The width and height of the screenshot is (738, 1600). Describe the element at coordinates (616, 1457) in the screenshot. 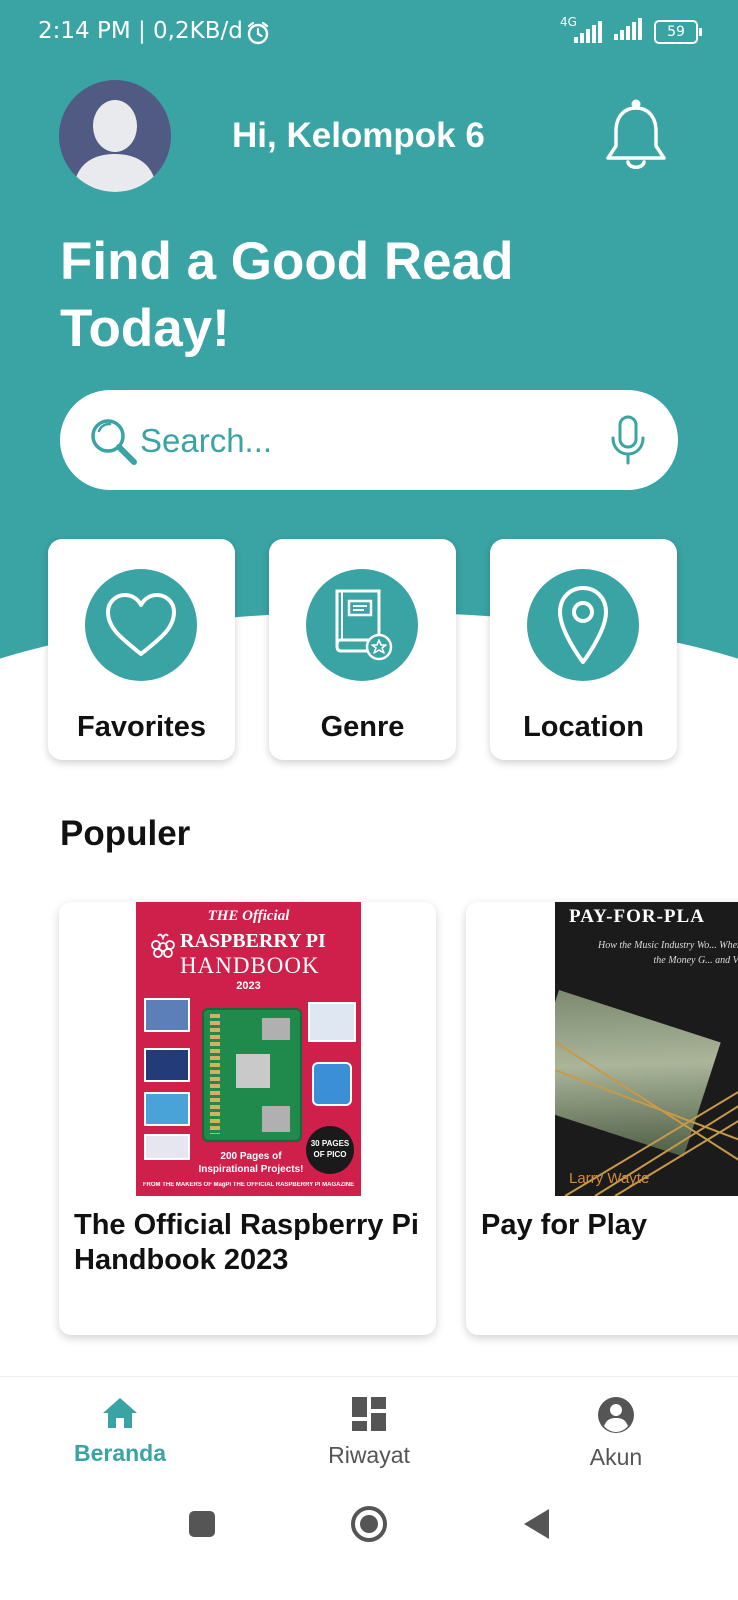

I see `nav-label-akun: Akun` at that location.